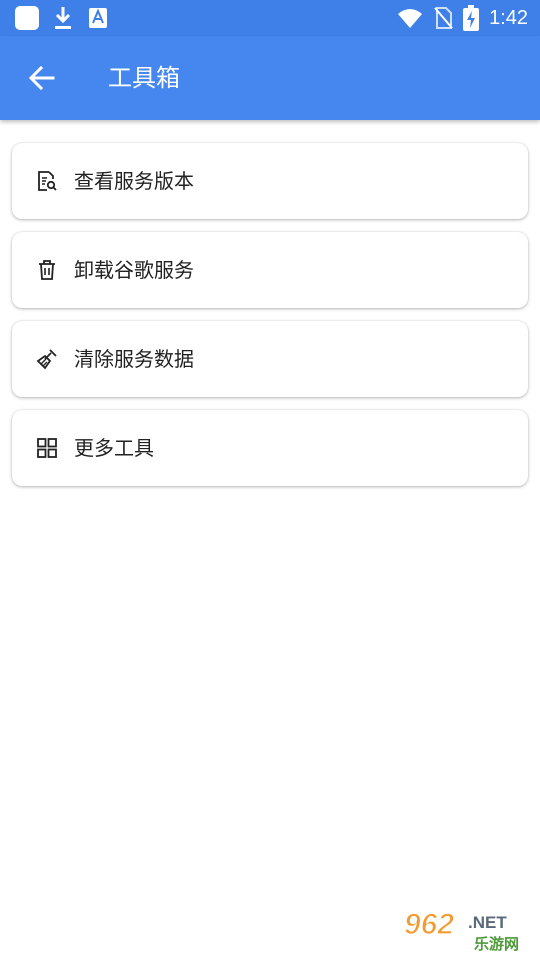 The image size is (540, 960). Describe the element at coordinates (134, 359) in the screenshot. I see `menu-item-label: 清除服务数据` at that location.